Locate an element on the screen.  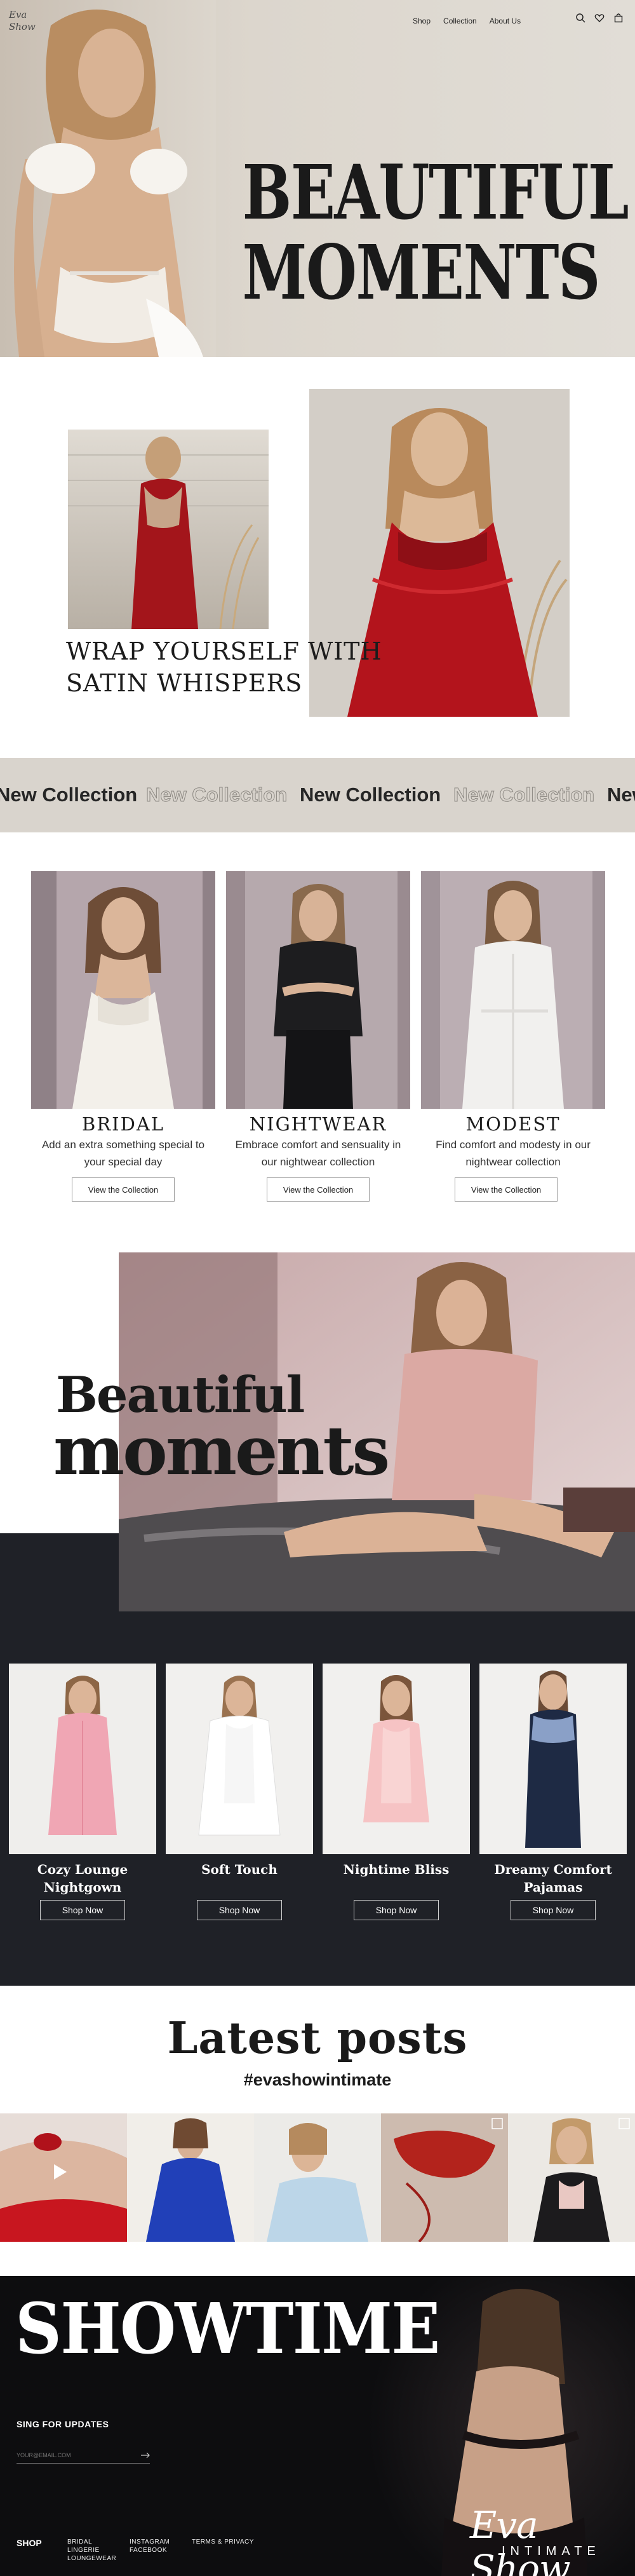
signup-title: SING FOR UPDATES is located at coordinates (63, 2424).